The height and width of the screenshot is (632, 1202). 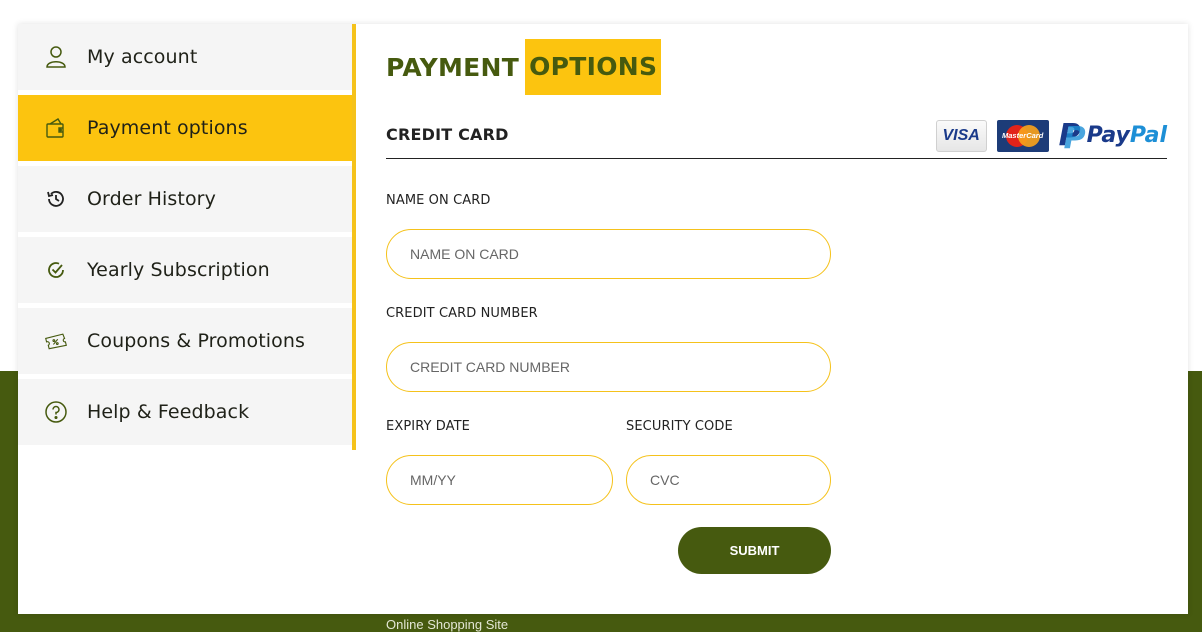 I want to click on expiry-date-input, so click(x=499, y=480).